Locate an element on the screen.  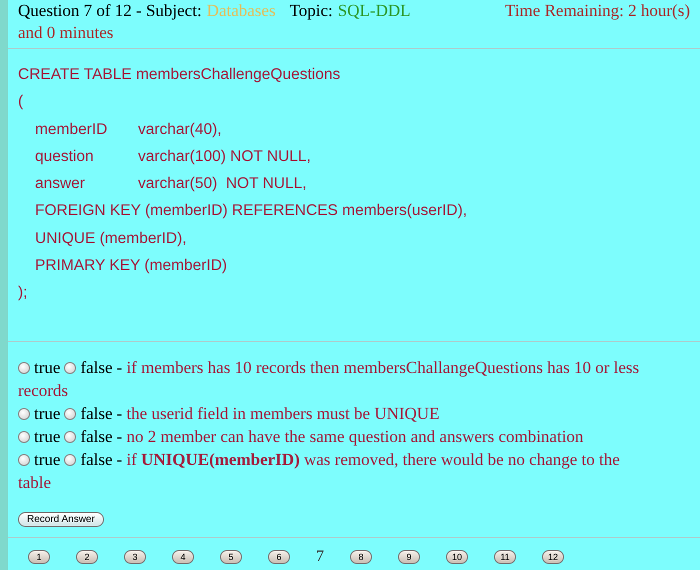
statement-text: no 2 member can have the same question and answers combination is located at coordinates (355, 436).